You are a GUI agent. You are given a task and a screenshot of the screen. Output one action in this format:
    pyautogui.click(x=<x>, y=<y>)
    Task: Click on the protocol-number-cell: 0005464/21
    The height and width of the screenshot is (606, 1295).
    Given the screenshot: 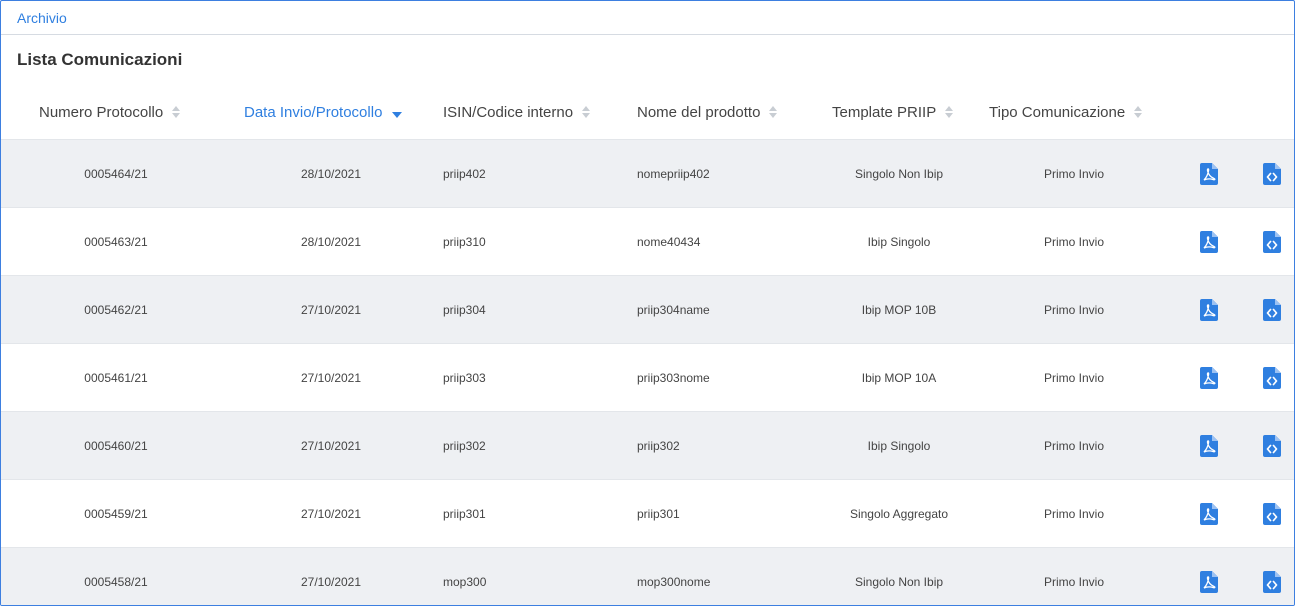 What is the action you would take?
    pyautogui.click(x=116, y=173)
    